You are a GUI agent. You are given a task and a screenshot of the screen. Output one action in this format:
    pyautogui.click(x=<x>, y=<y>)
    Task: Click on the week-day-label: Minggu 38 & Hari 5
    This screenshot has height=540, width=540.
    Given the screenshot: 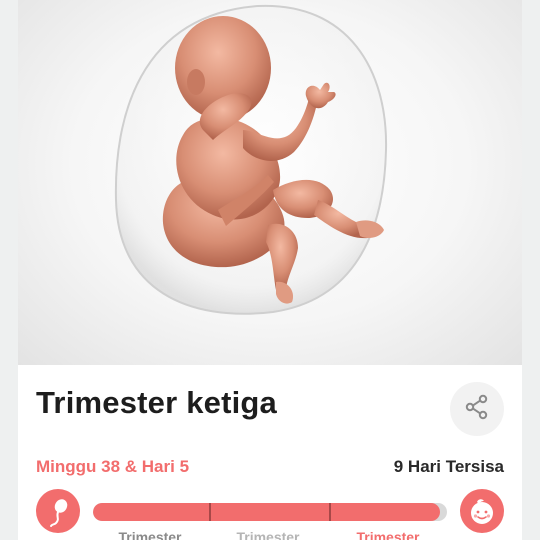 What is the action you would take?
    pyautogui.click(x=113, y=466)
    